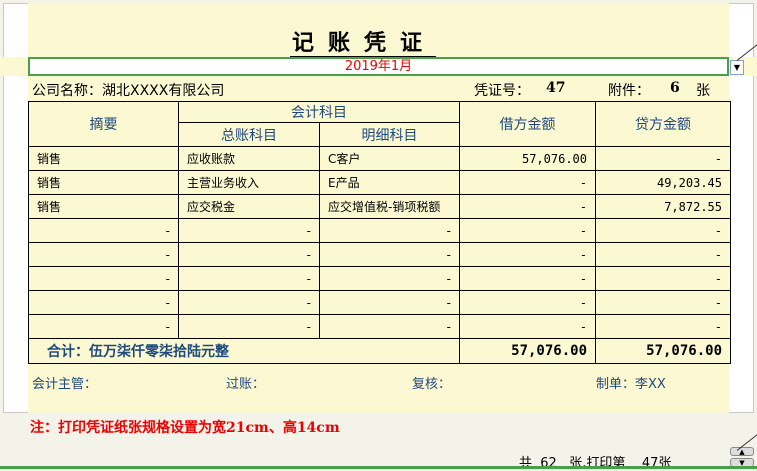 The width and height of the screenshot is (757, 471). Describe the element at coordinates (249, 182) in the screenshot. I see `cell-general: 主营业务收入` at that location.